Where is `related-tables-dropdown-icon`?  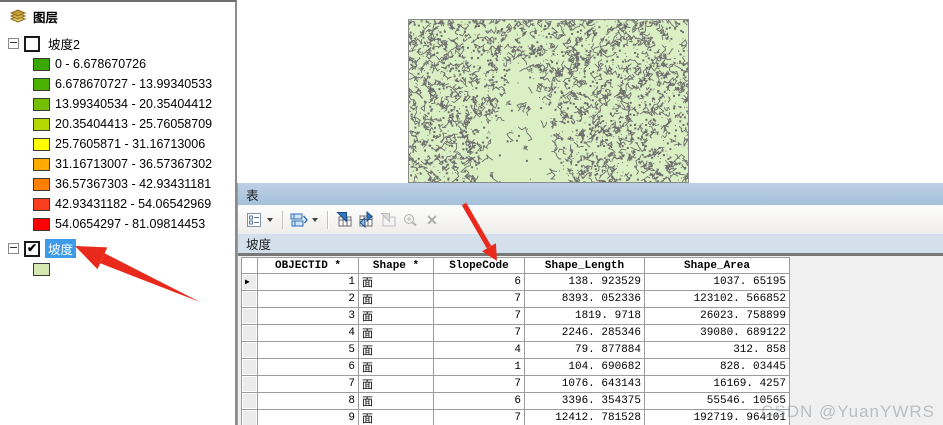 related-tables-dropdown-icon is located at coordinates (315, 219).